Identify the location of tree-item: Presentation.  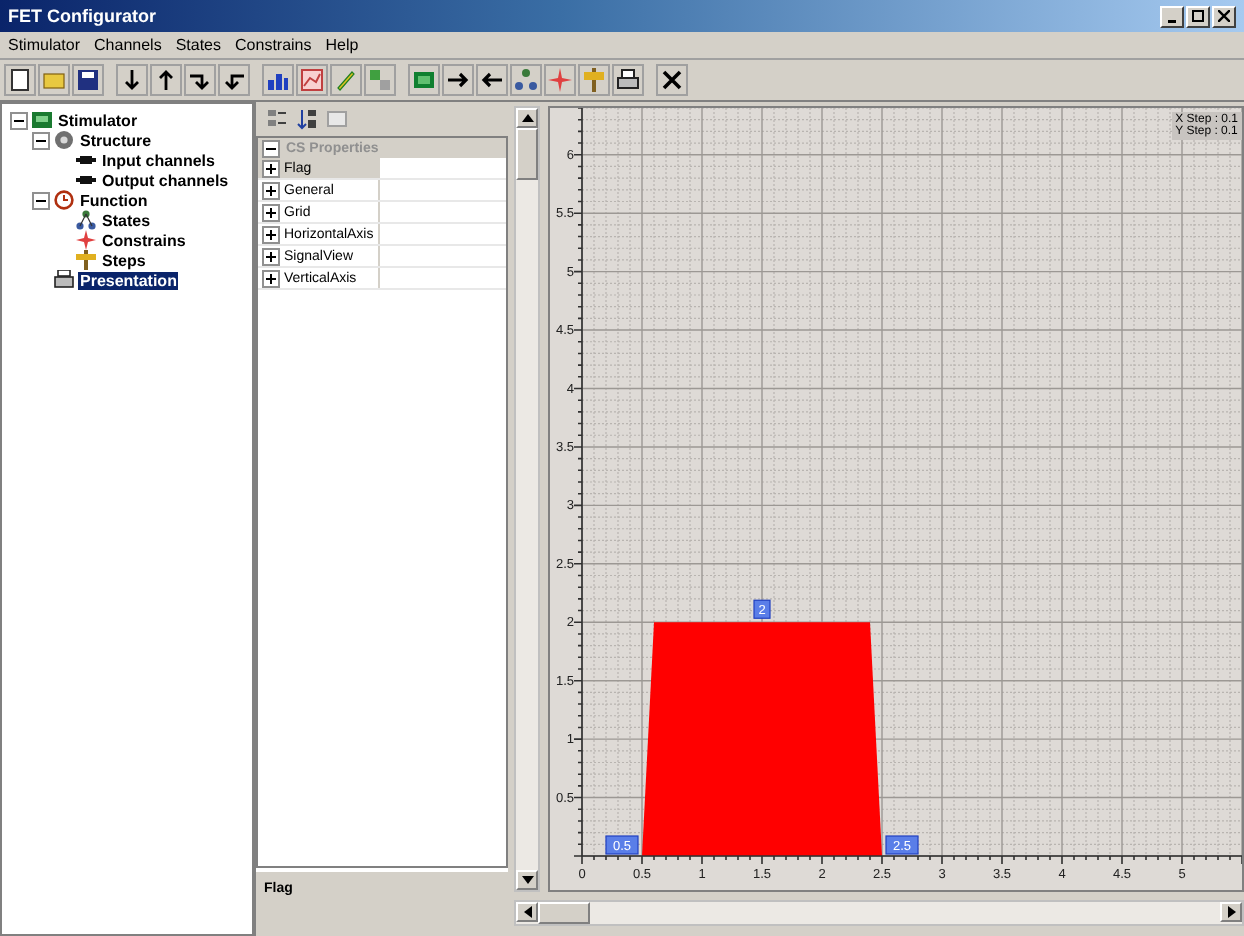
(128, 280).